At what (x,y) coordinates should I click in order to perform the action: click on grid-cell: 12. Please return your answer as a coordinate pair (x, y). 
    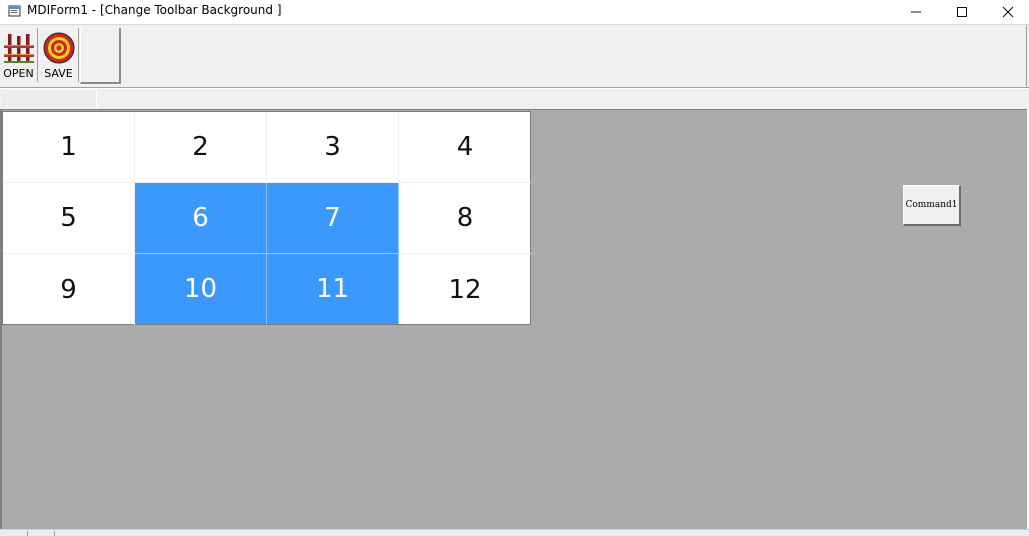
    Looking at the image, I should click on (465, 289).